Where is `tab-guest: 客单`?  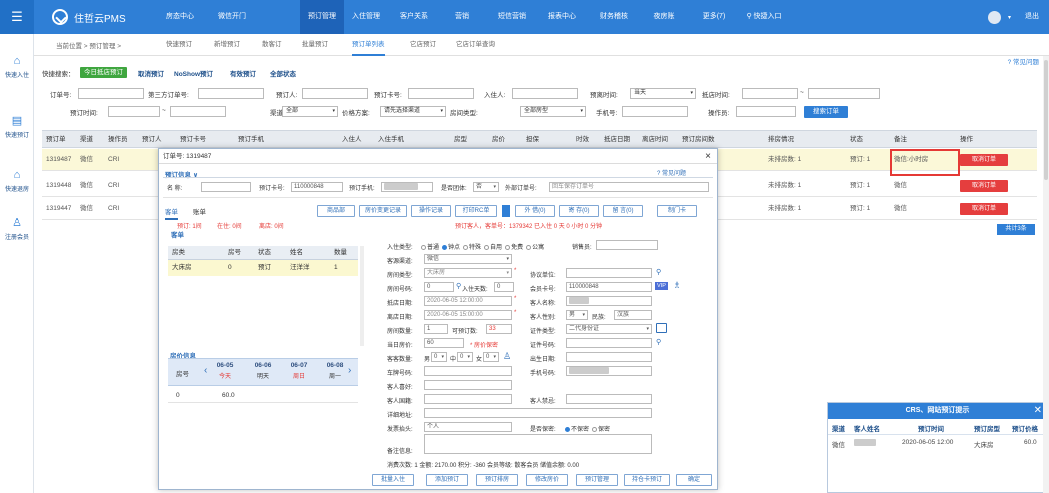
tab-guest: 客单 is located at coordinates (171, 213).